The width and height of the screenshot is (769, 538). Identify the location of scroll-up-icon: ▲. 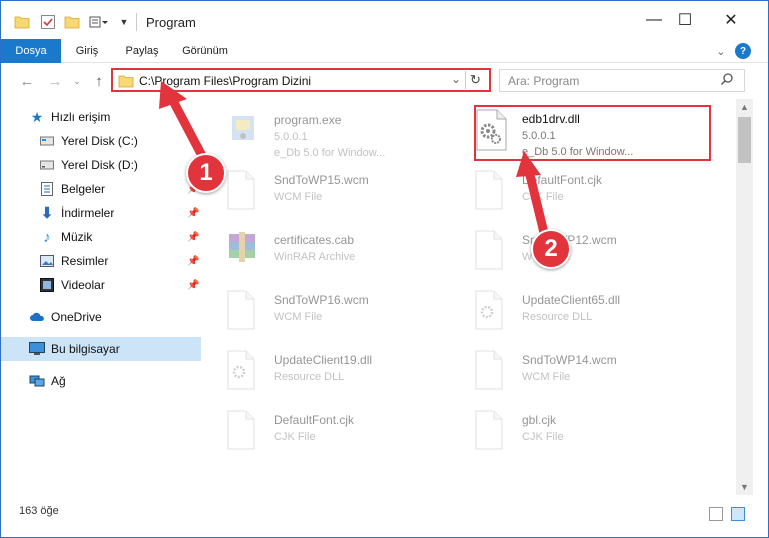
(744, 107).